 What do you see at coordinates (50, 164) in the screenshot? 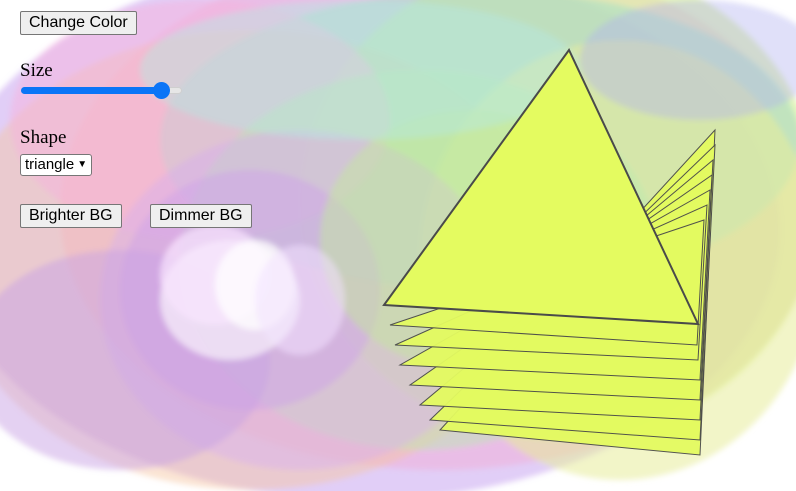
I see `shape-select-value: triangle` at bounding box center [50, 164].